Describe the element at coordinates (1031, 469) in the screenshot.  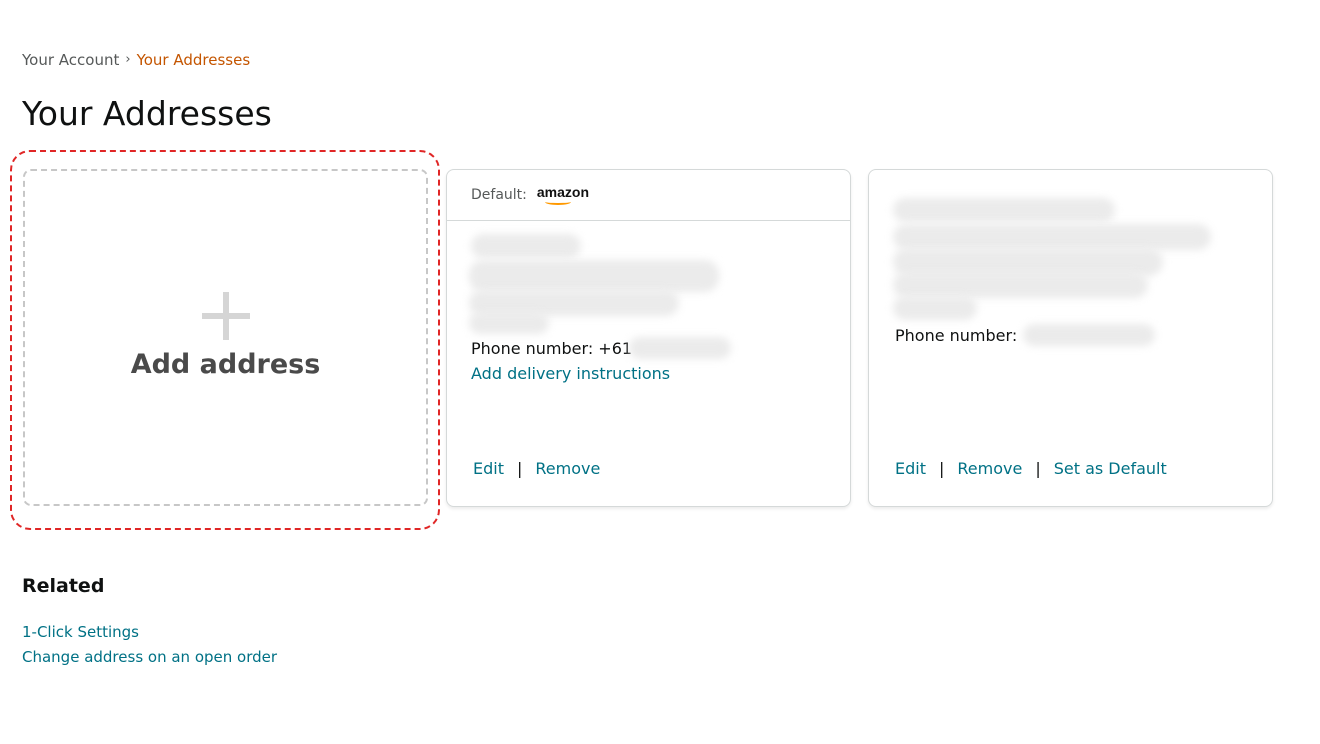
I see `card-actions: Edit | Remove | Set as Default` at that location.